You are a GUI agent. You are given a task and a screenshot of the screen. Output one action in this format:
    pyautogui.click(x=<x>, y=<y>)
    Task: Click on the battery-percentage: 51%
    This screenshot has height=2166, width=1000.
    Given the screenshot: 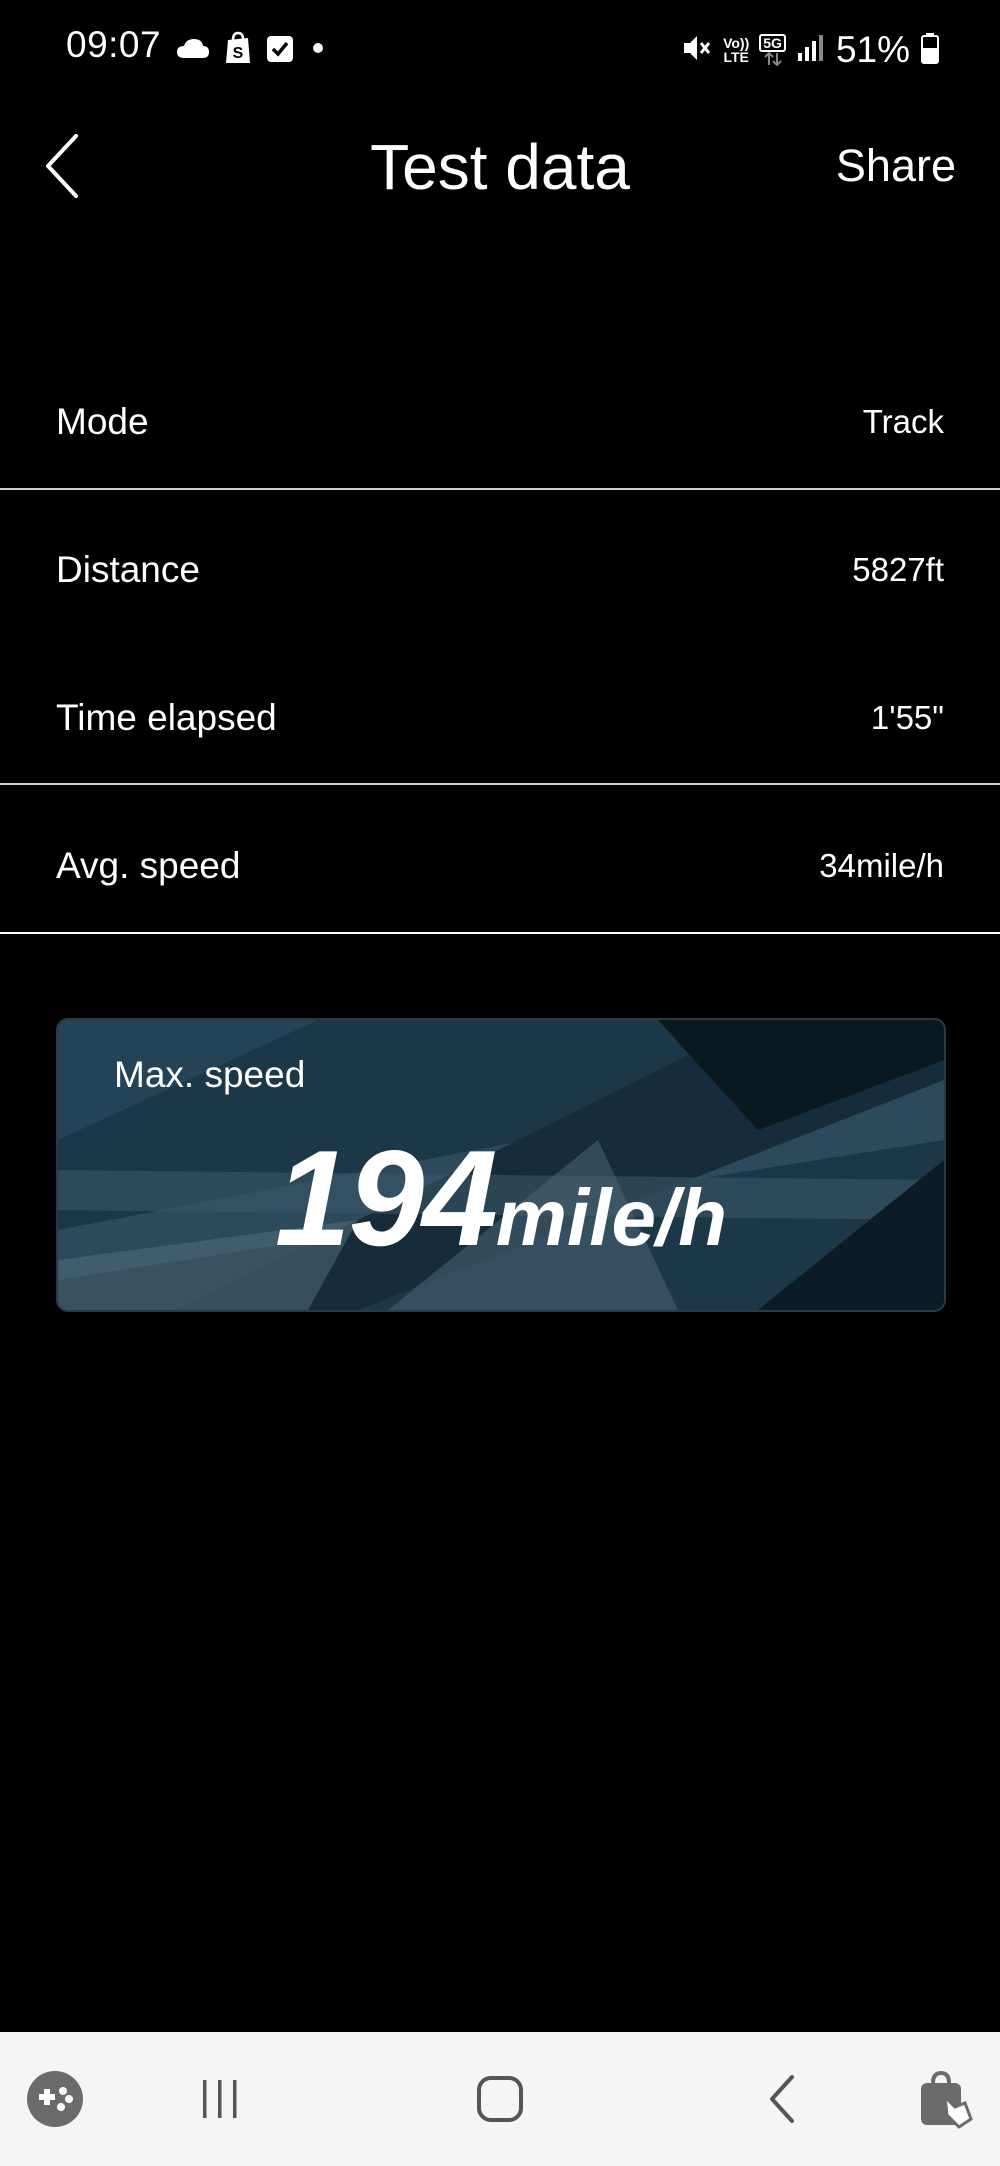 What is the action you would take?
    pyautogui.click(x=872, y=49)
    